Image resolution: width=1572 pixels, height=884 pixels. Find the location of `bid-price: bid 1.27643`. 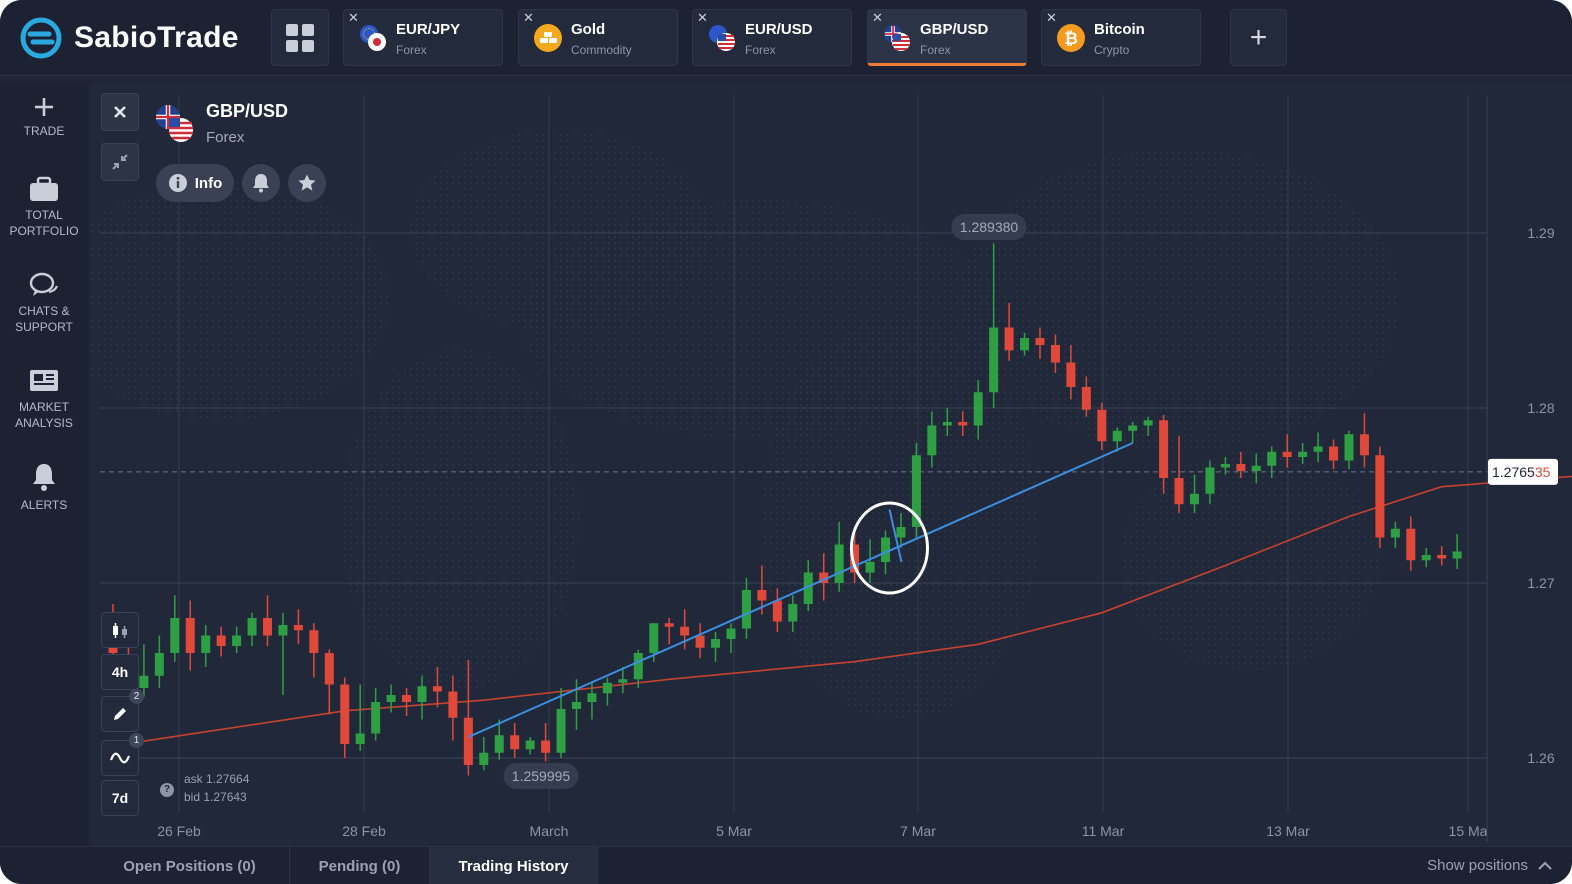

bid-price: bid 1.27643 is located at coordinates (215, 797).